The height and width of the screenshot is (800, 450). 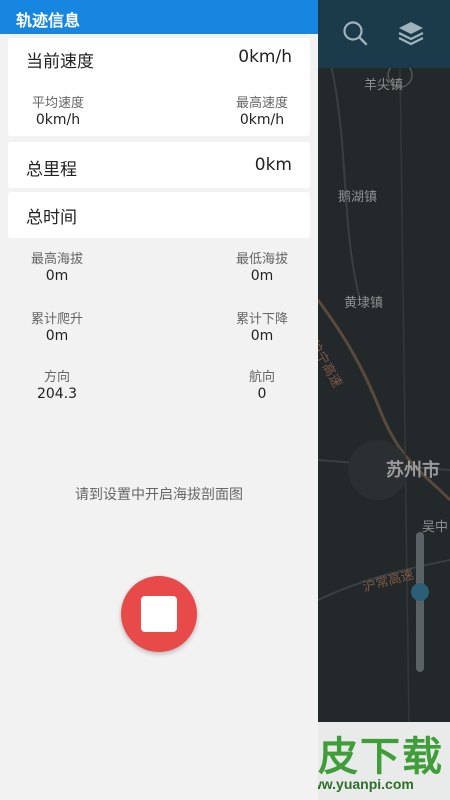 What do you see at coordinates (159, 215) in the screenshot?
I see `time-card: 总时间` at bounding box center [159, 215].